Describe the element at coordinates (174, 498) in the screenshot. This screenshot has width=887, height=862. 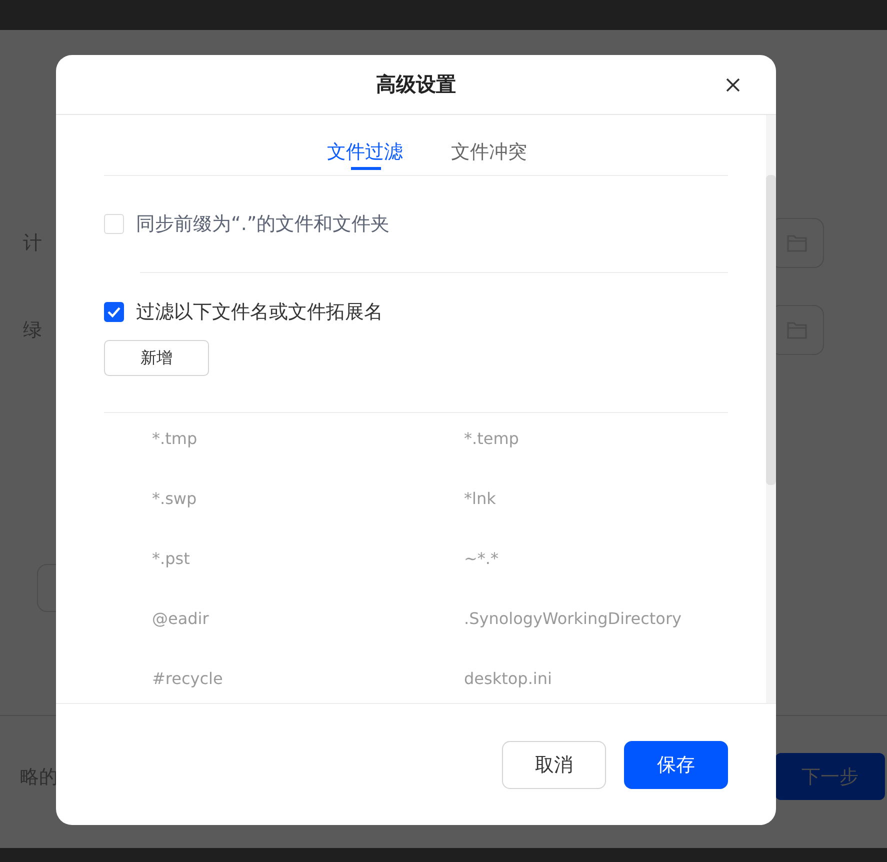
I see `filter-pattern: *.swp` at that location.